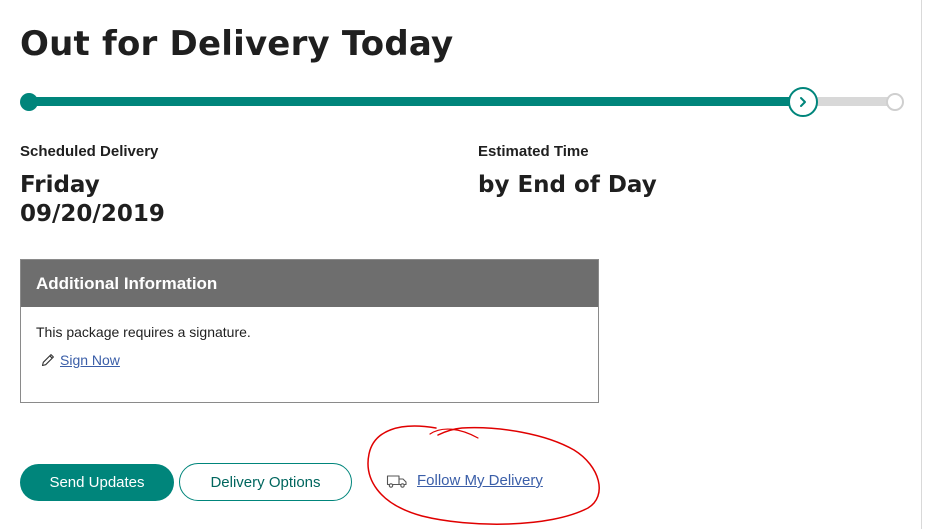 The height and width of the screenshot is (529, 928). What do you see at coordinates (533, 151) in the screenshot?
I see `estimated-time-label: Estimated Time` at bounding box center [533, 151].